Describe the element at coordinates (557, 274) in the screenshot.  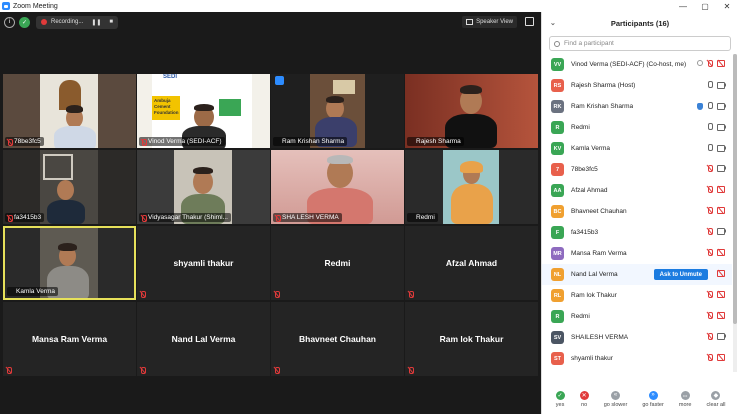
I see `avatar: NL` at that location.